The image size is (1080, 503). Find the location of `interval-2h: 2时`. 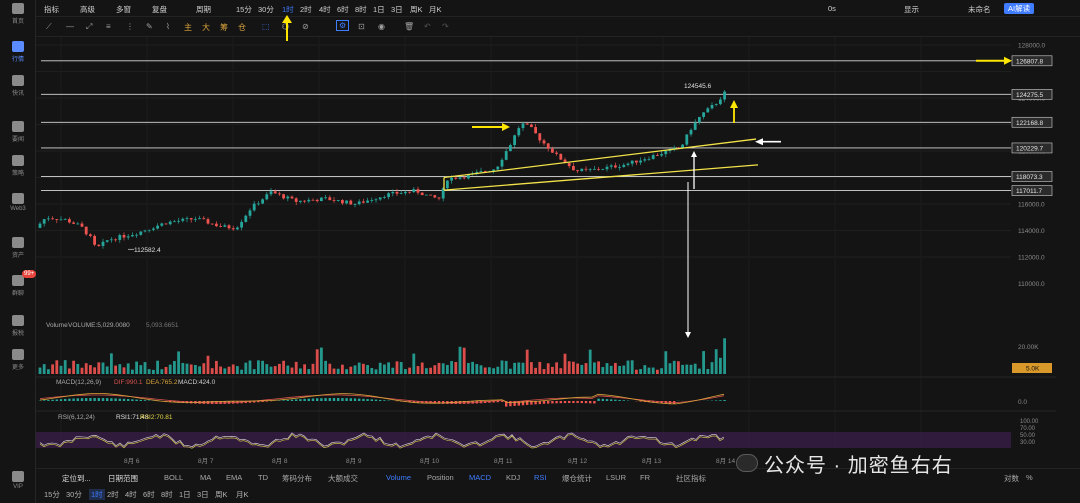

interval-2h: 2时 is located at coordinates (306, 9).